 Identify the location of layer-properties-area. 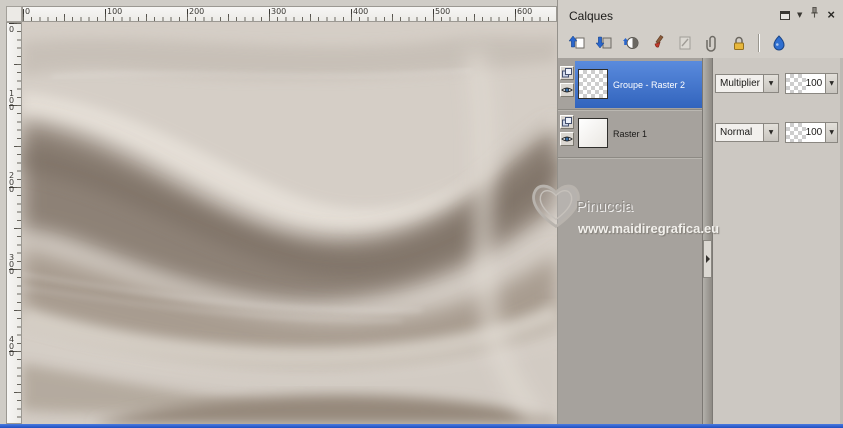
(778, 241).